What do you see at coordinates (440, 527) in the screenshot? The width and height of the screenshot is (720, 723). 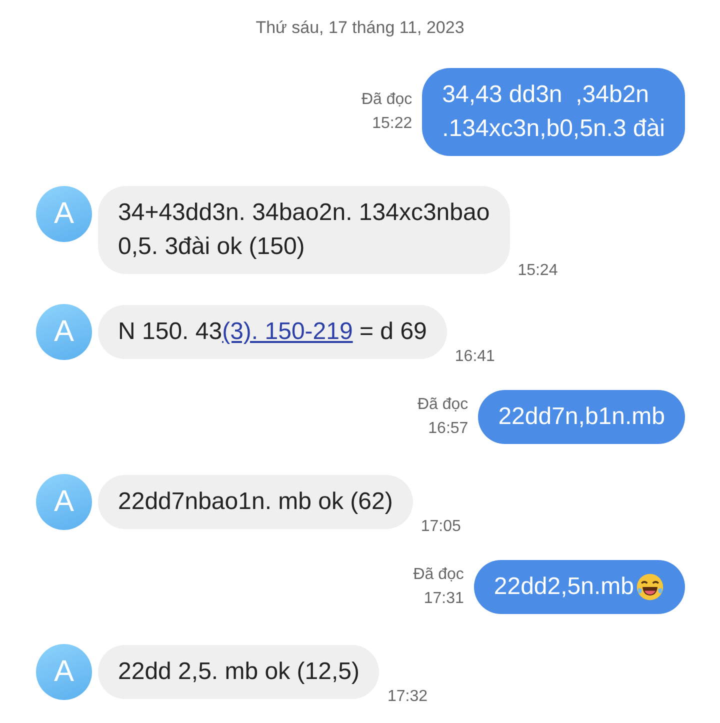 I see `message-time: 17:05` at bounding box center [440, 527].